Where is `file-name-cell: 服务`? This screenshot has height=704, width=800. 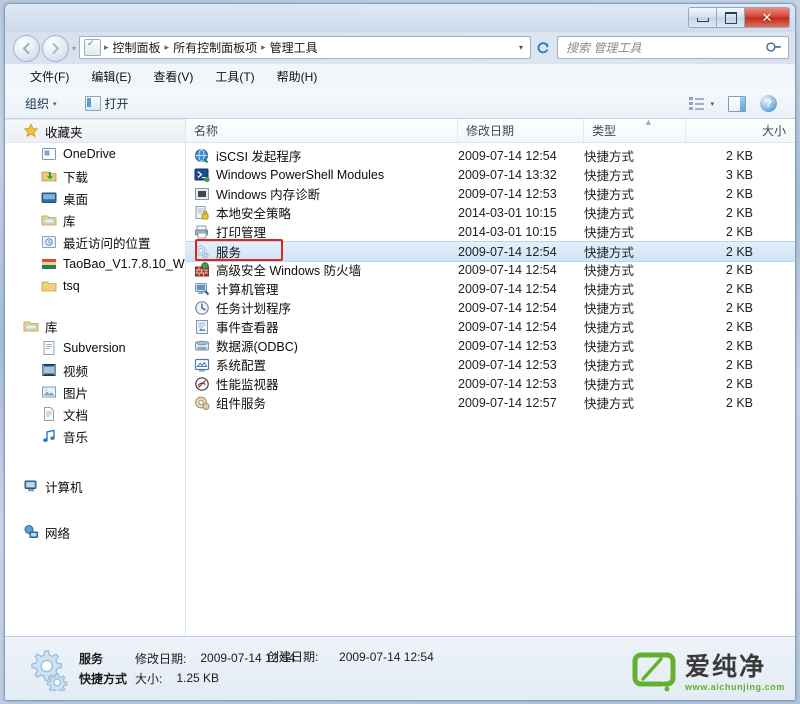
file-name-cell: 服务 is located at coordinates (217, 251).